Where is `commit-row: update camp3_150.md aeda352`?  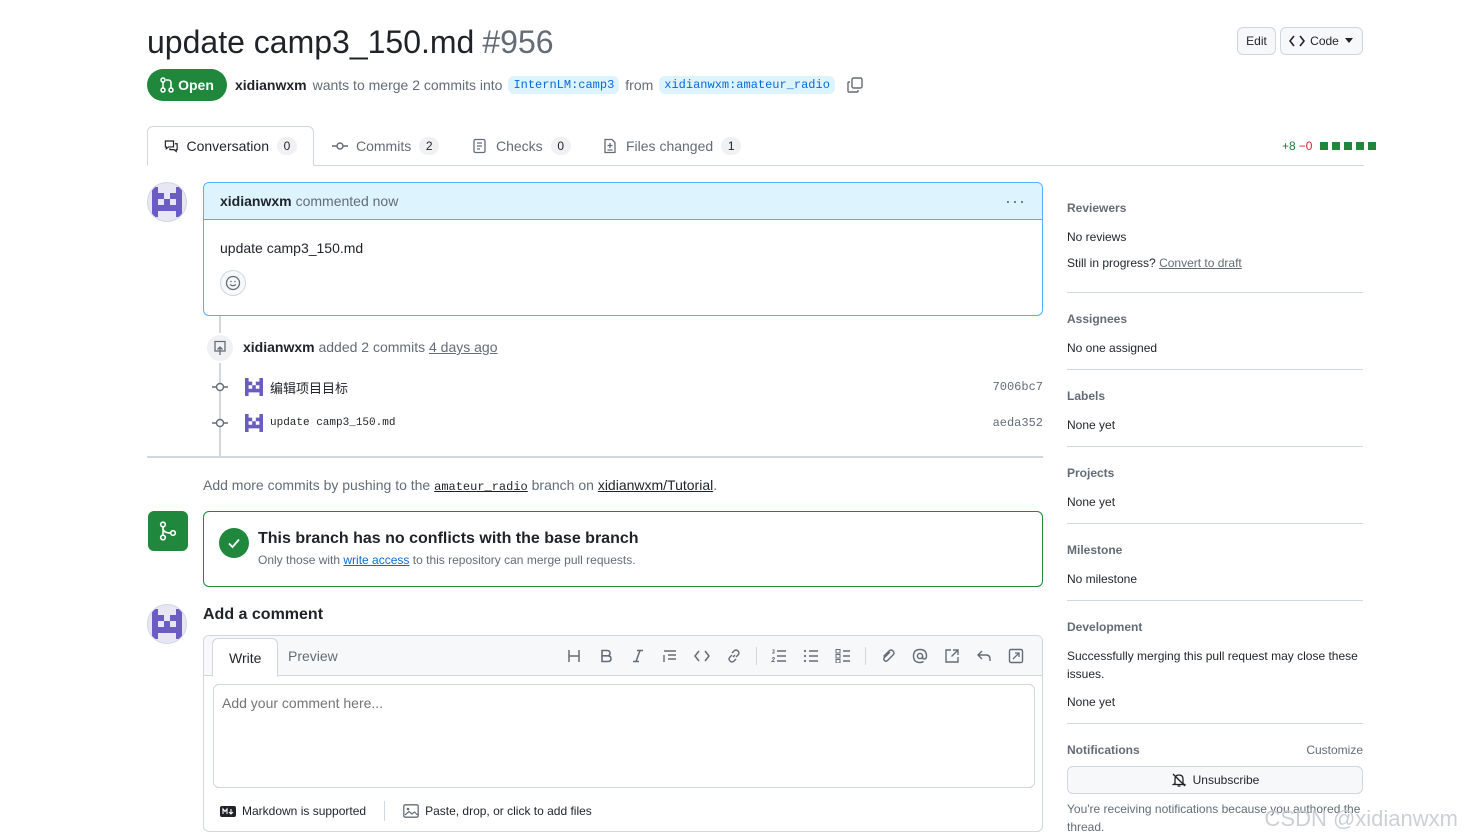
commit-row: update camp3_150.md aeda352 is located at coordinates (626, 423).